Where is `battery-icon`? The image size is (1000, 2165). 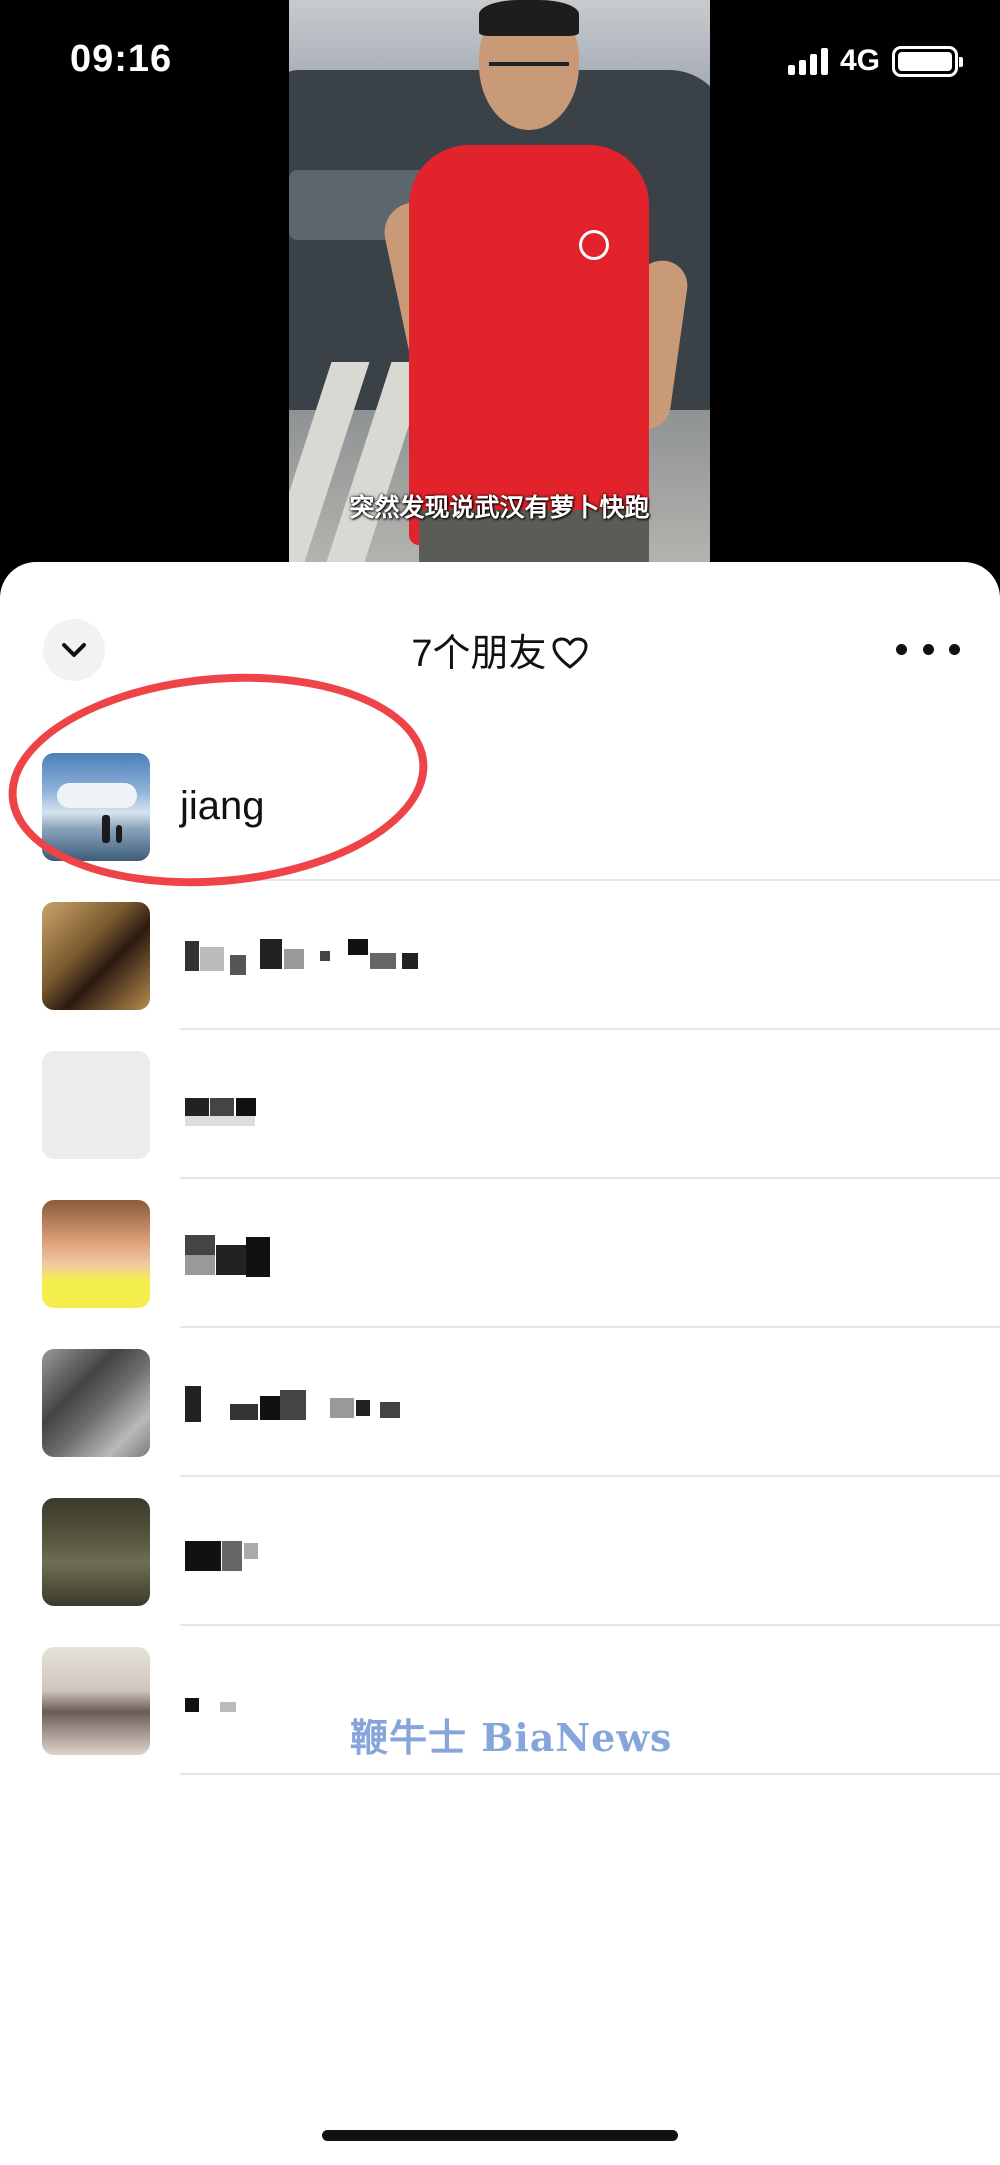 battery-icon is located at coordinates (927, 61).